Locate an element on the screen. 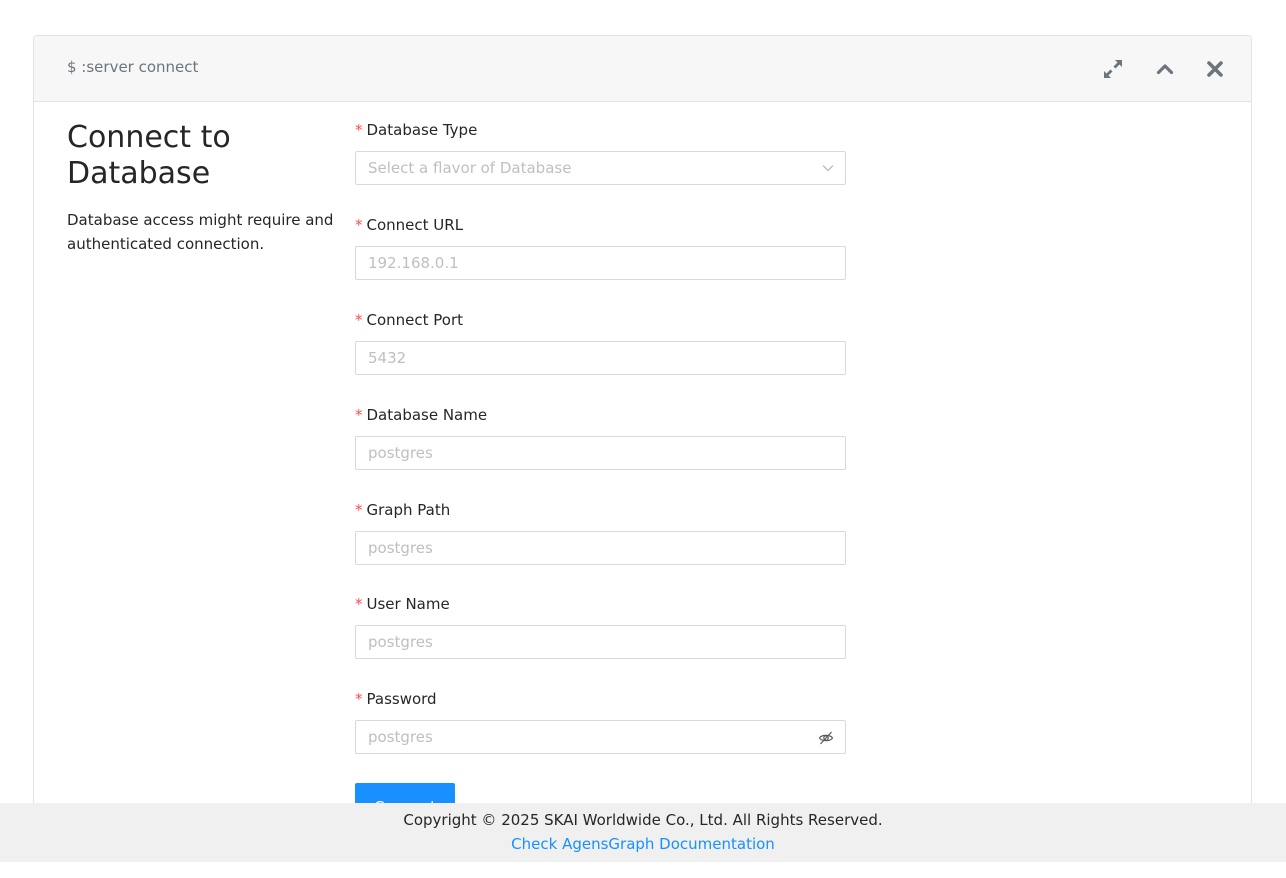 Image resolution: width=1286 pixels, height=878 pixels. password-field: * Password is located at coordinates (600, 721).